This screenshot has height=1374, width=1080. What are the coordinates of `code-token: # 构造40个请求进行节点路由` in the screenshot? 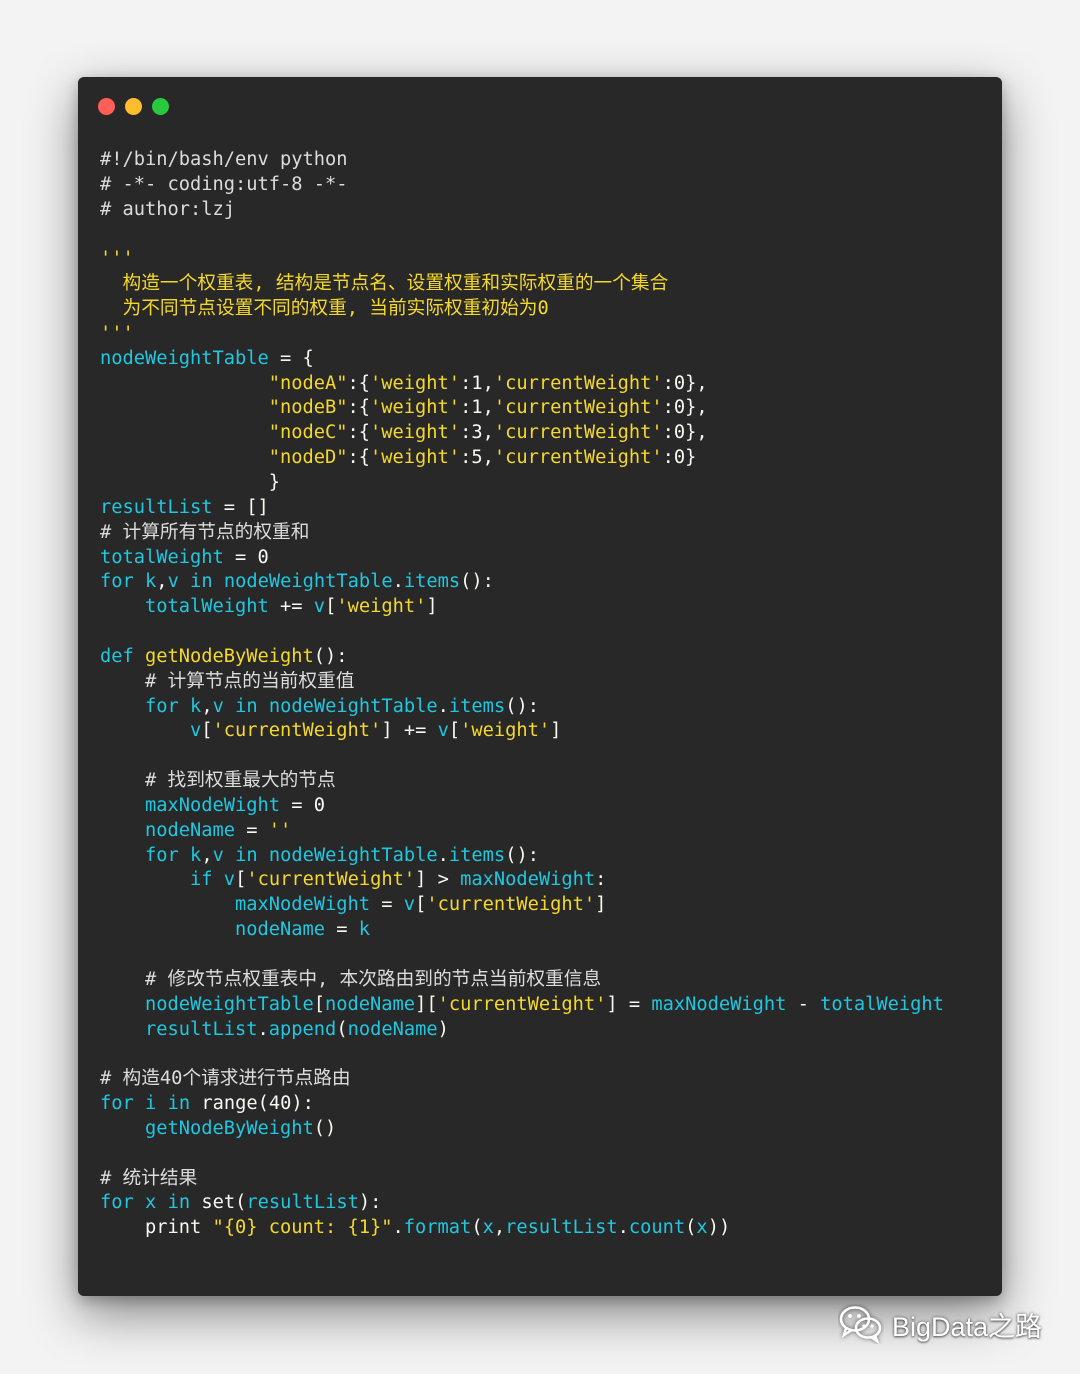 It's located at (225, 1079).